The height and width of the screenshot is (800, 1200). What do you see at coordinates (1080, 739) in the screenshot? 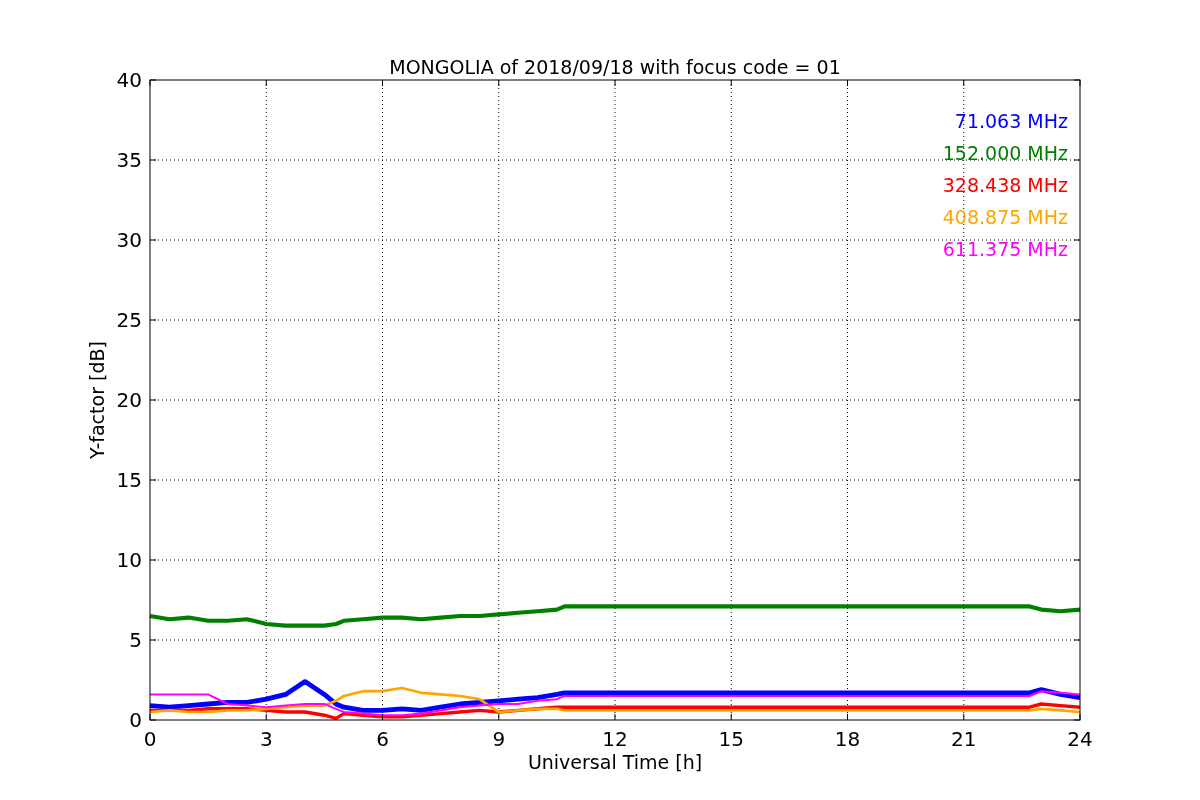
I see `x-tick-label: 24` at bounding box center [1080, 739].